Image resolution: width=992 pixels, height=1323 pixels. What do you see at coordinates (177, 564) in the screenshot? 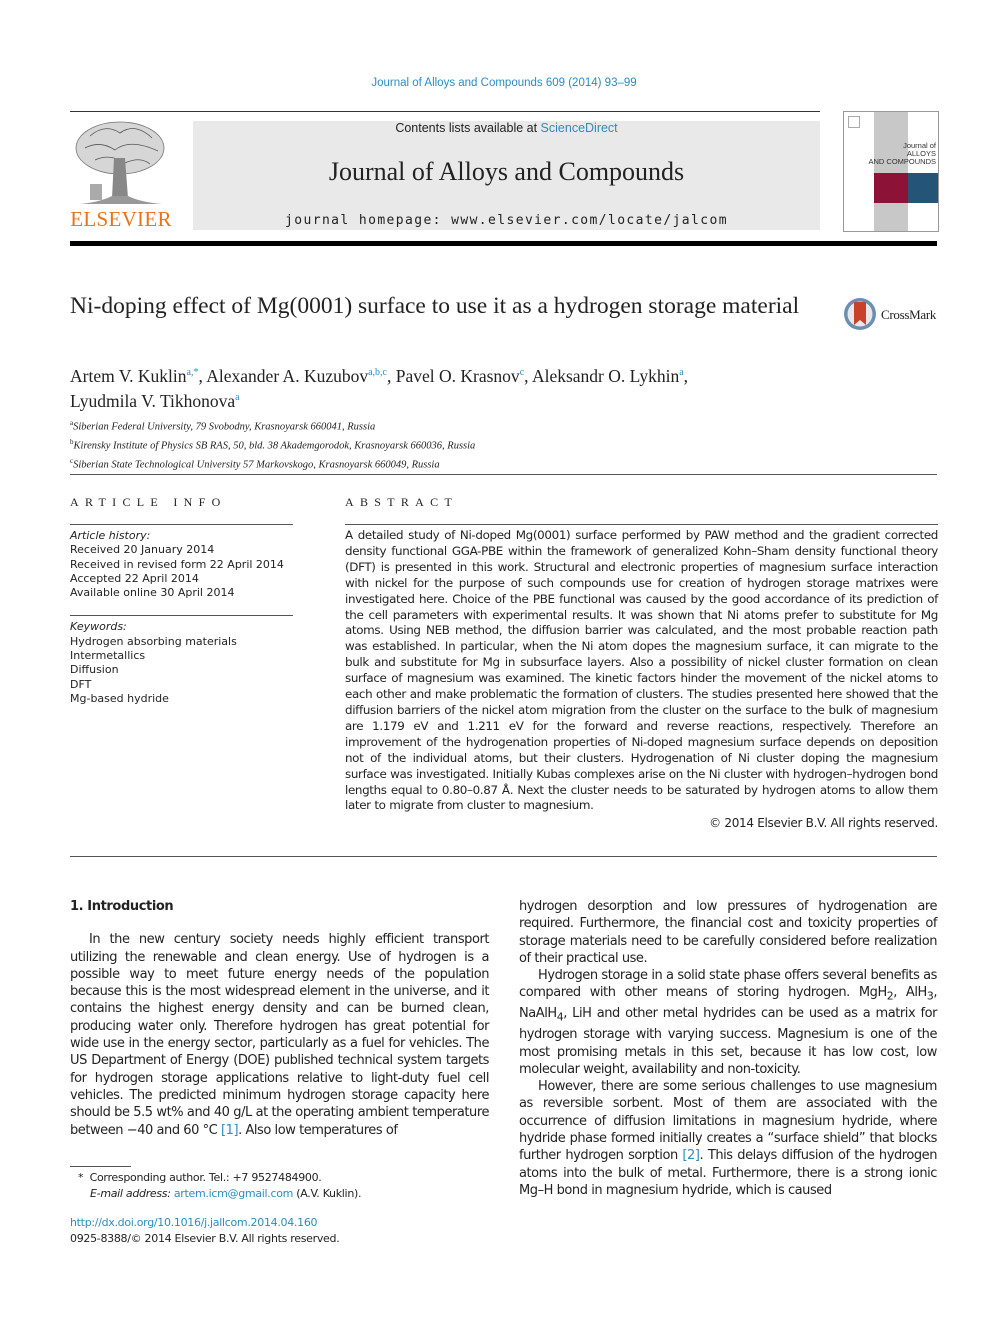
I see `history-item: Received in revised form 22 April 2014` at bounding box center [177, 564].